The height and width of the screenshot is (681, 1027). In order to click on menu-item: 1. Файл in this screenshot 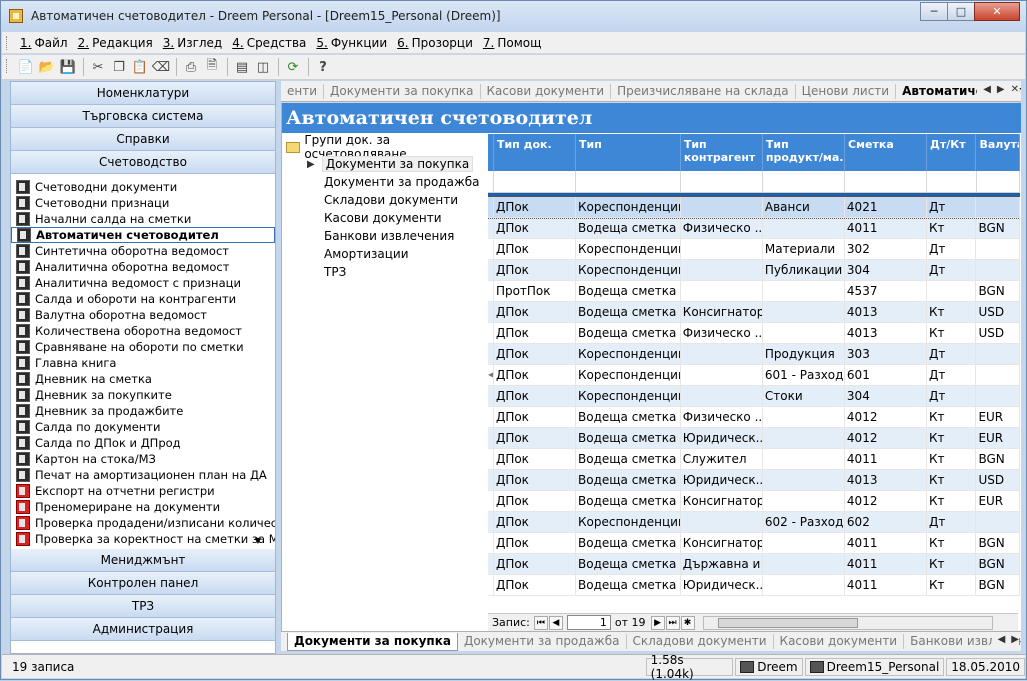, I will do `click(44, 43)`.